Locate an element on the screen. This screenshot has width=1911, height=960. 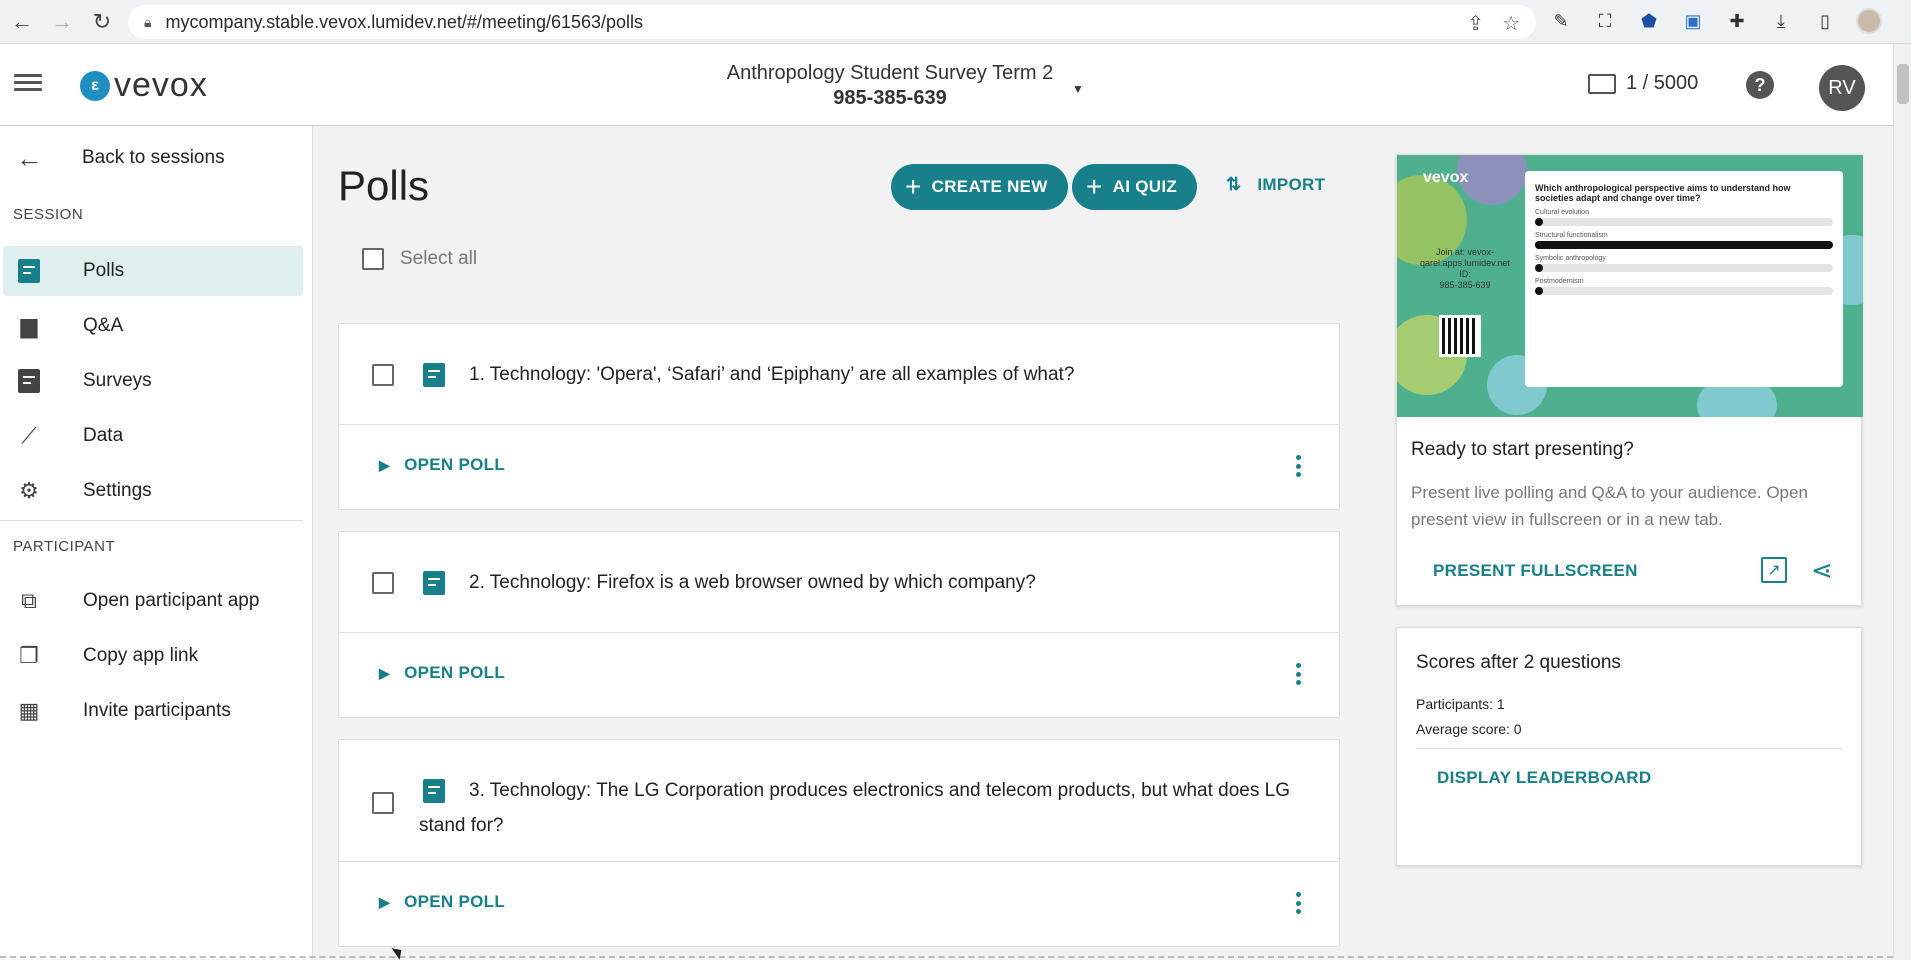
menu-icon is located at coordinates (28, 84).